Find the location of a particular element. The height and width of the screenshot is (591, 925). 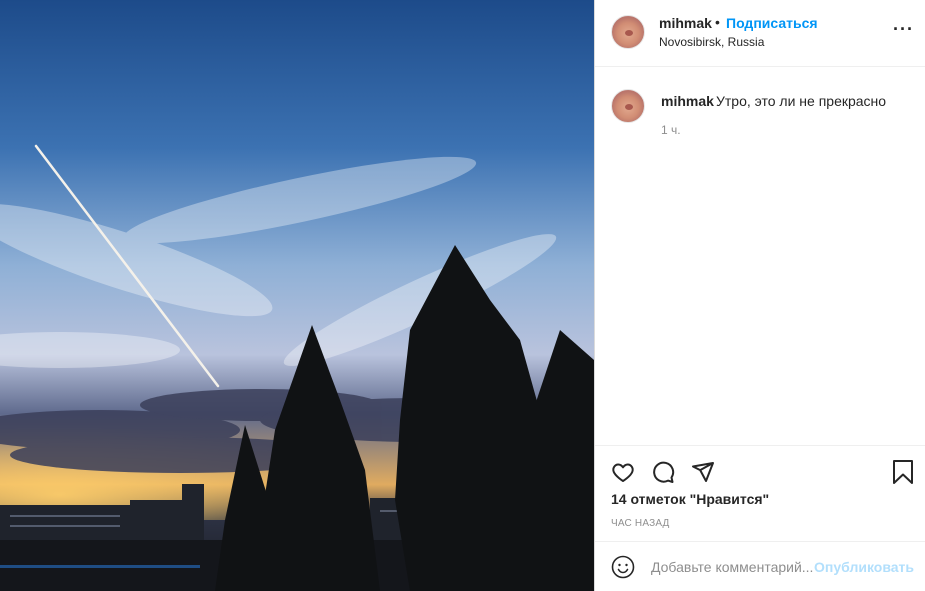

caption-author-avatar is located at coordinates (628, 106).